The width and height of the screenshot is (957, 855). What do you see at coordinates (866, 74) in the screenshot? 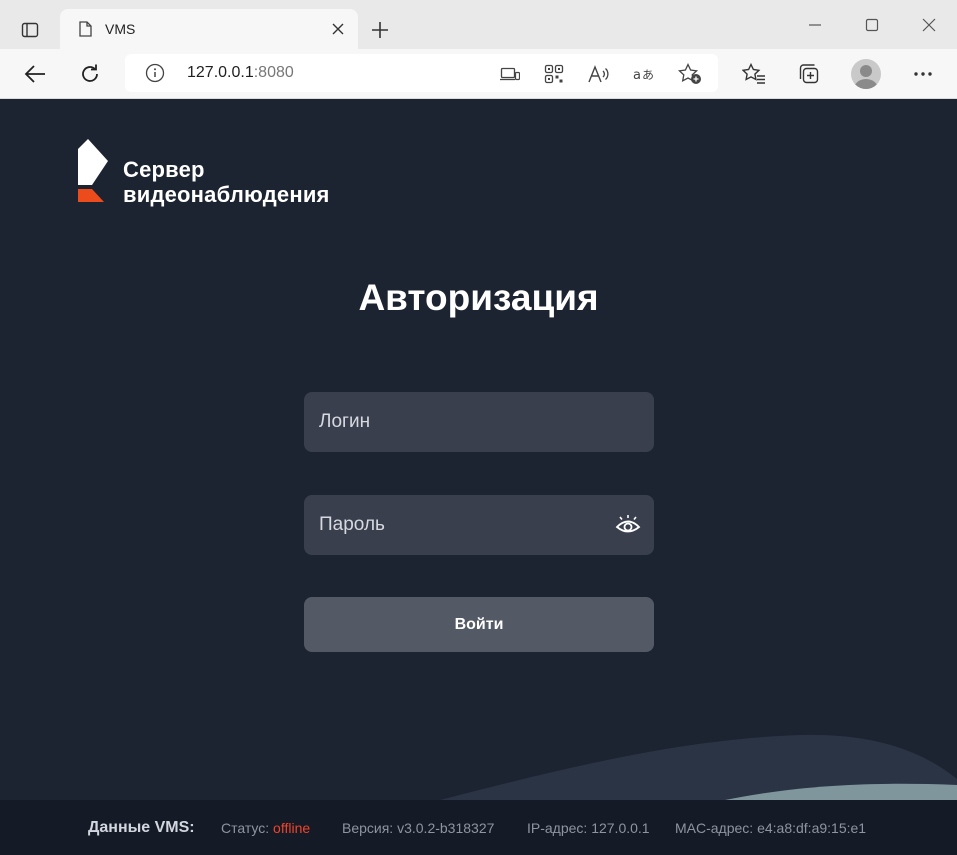
I see `profile-avatar` at bounding box center [866, 74].